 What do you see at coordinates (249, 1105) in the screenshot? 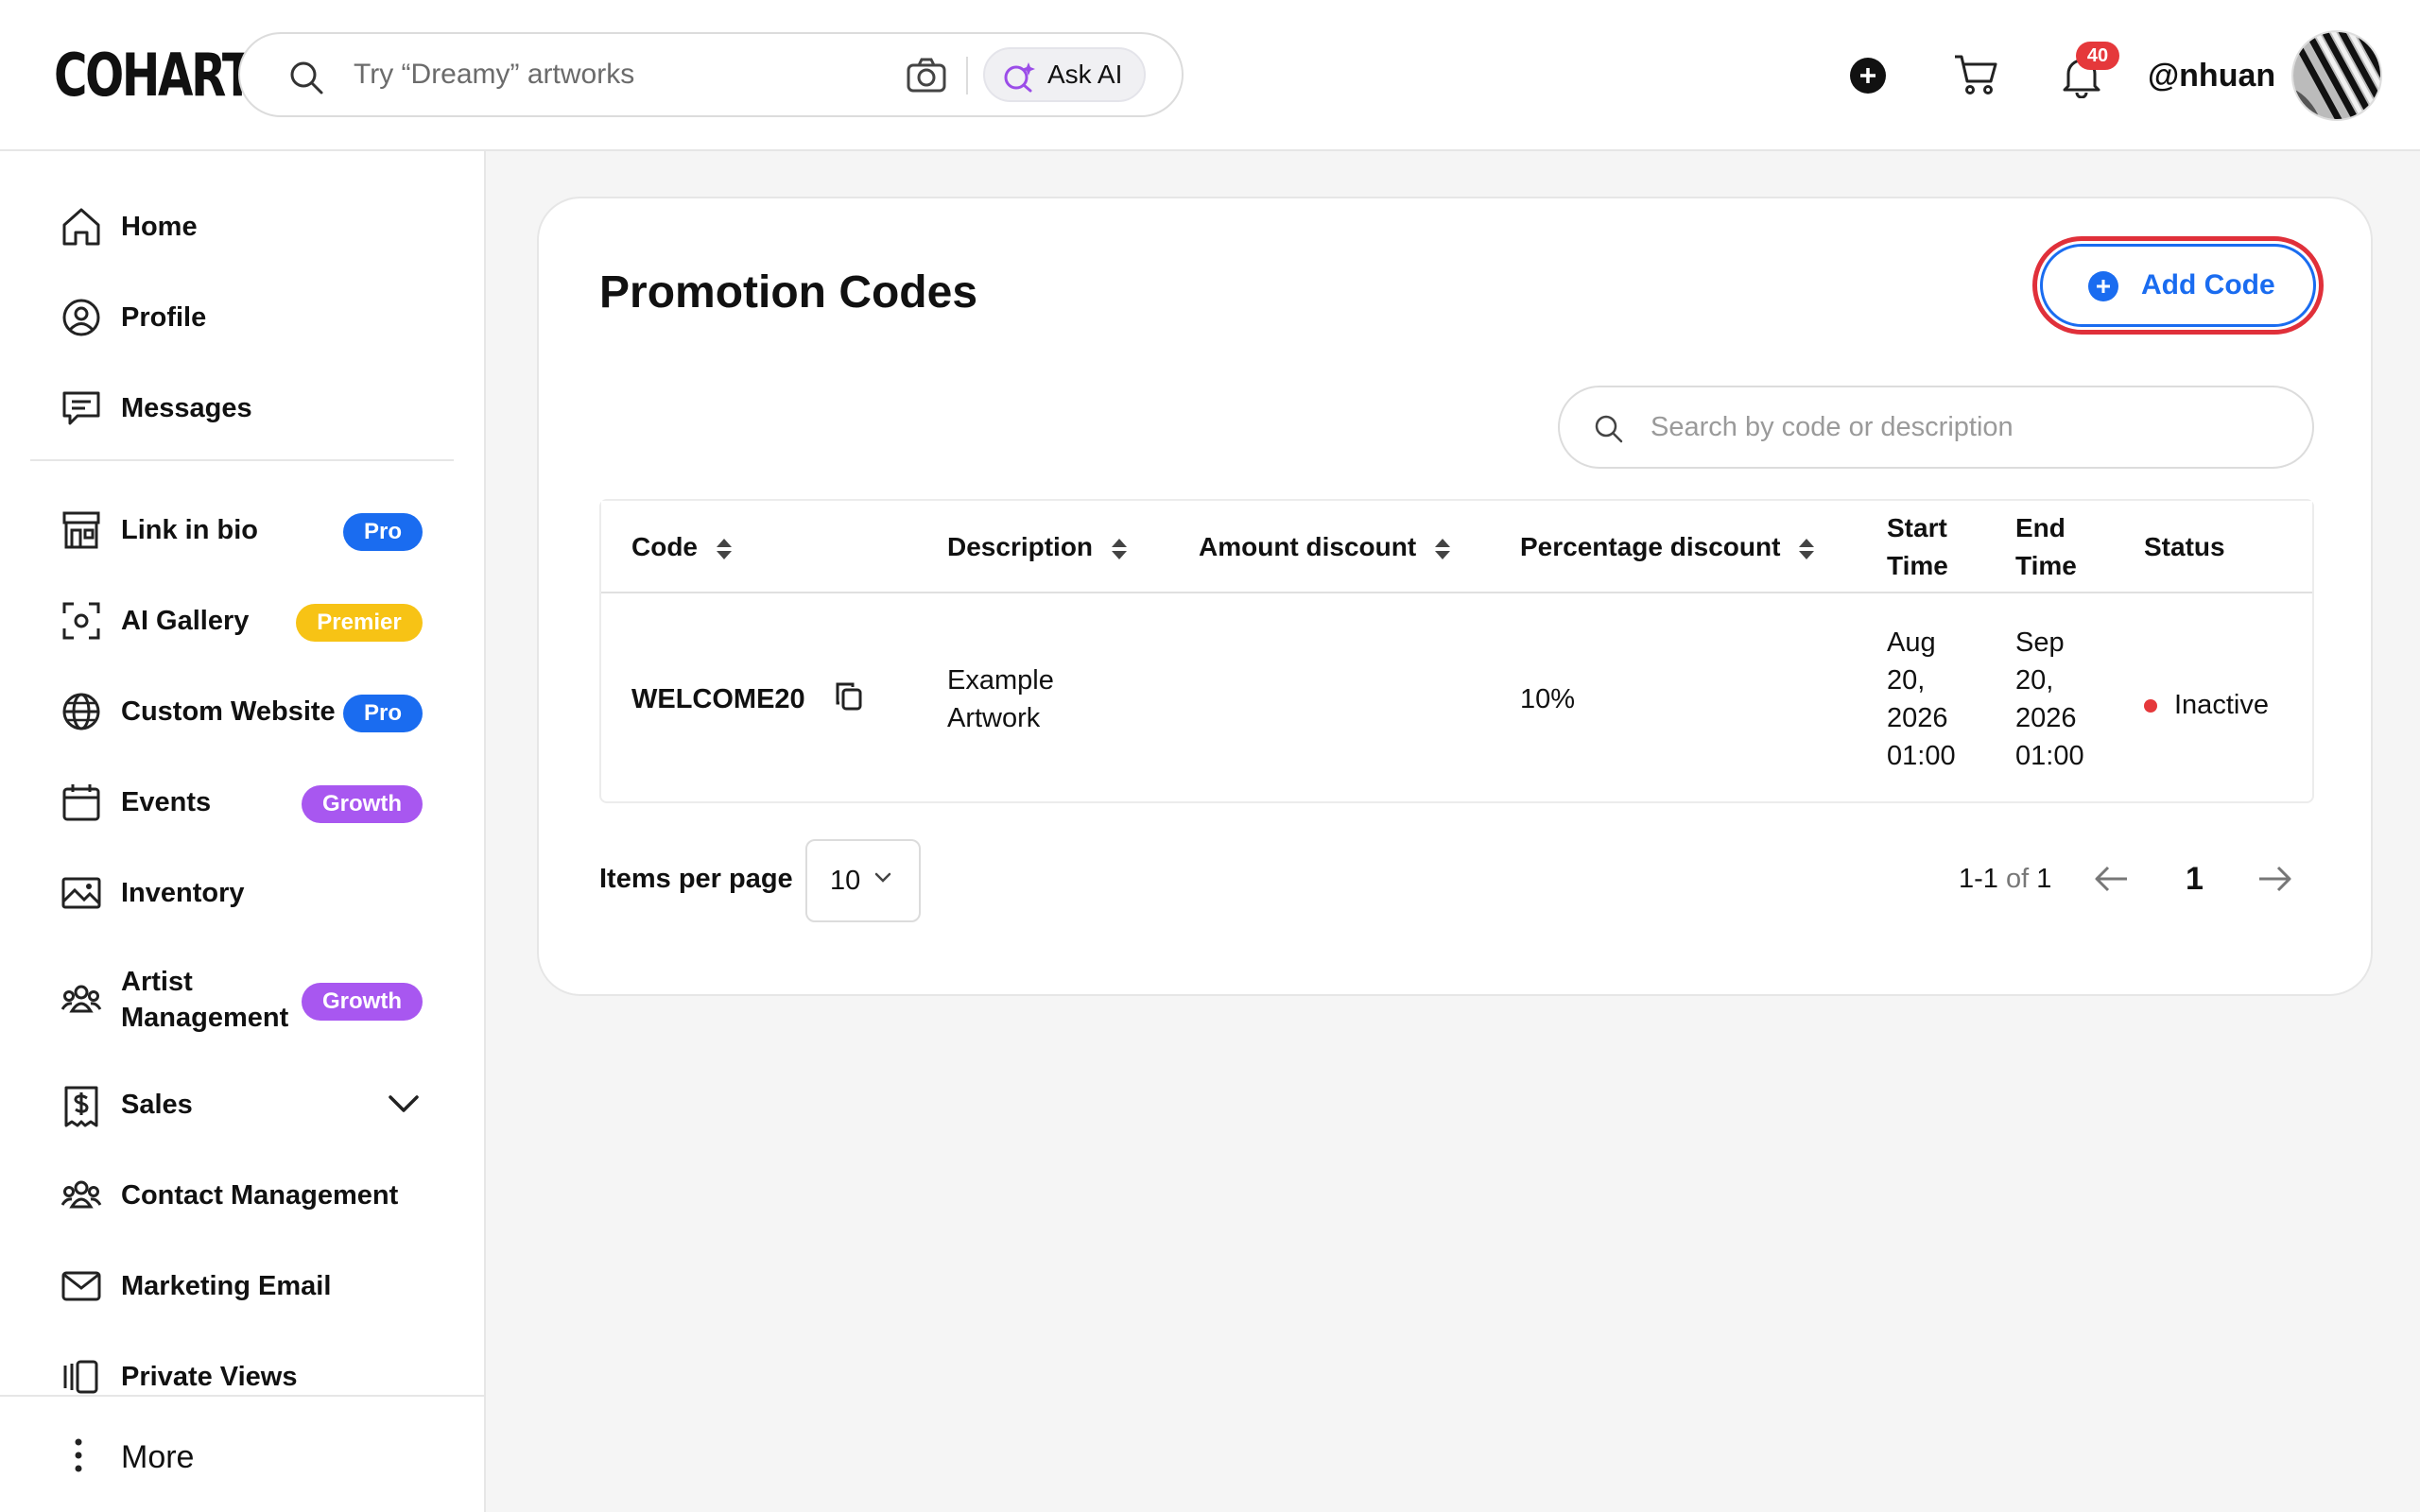
I see `sidebar-item-sales: Sales` at bounding box center [249, 1105].